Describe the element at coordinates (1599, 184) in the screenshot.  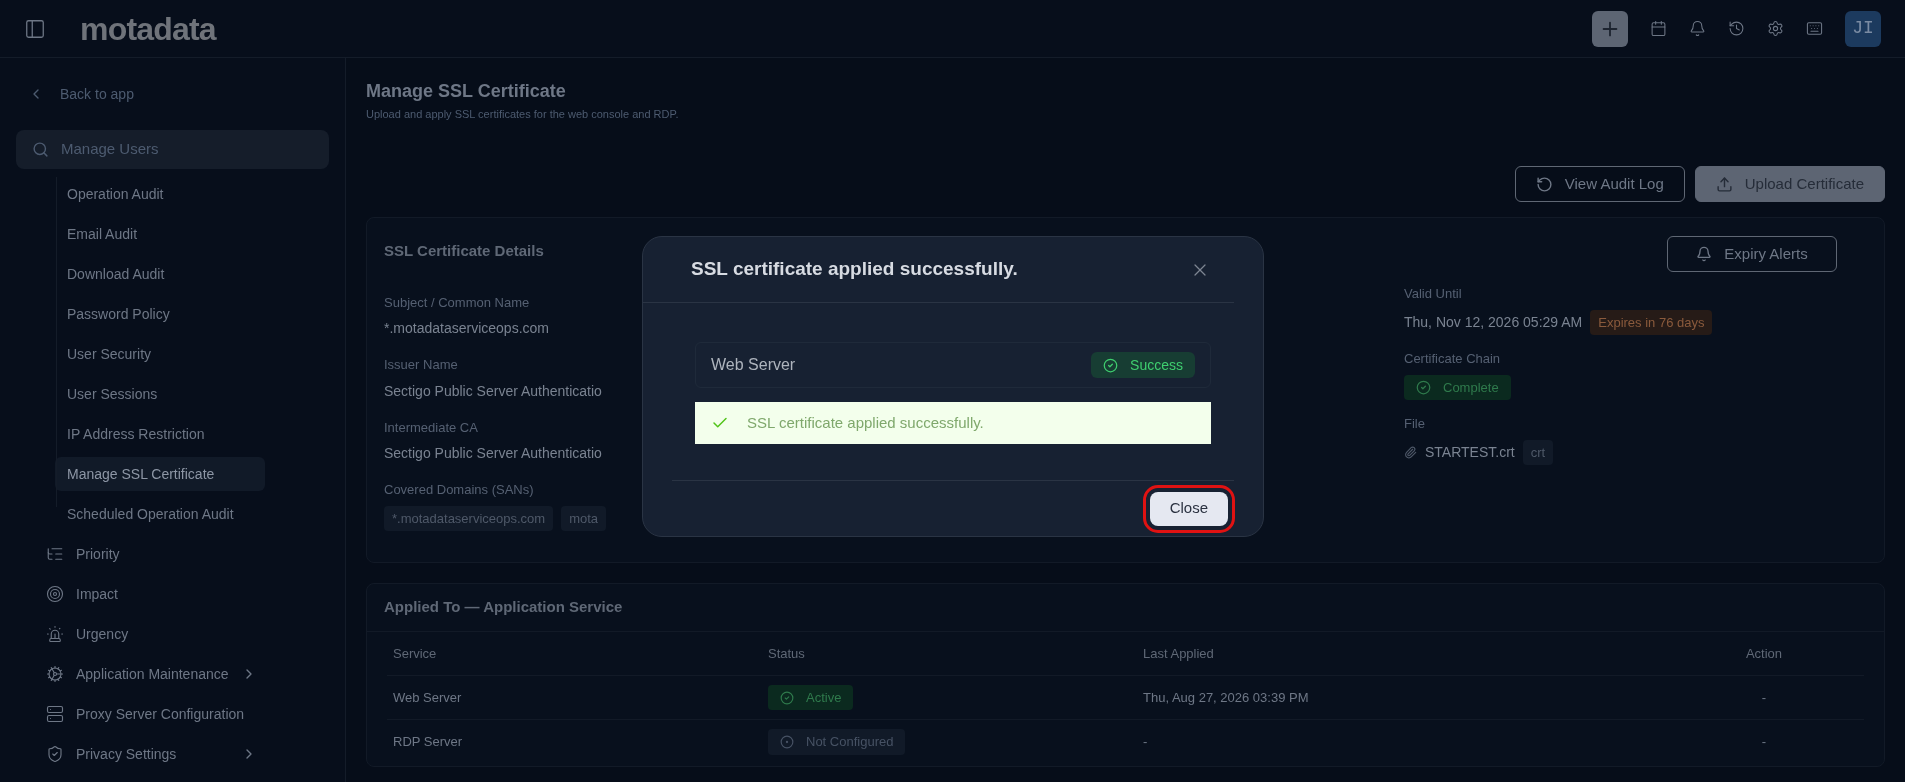
I see `audit-log-button: View Audit Log` at that location.